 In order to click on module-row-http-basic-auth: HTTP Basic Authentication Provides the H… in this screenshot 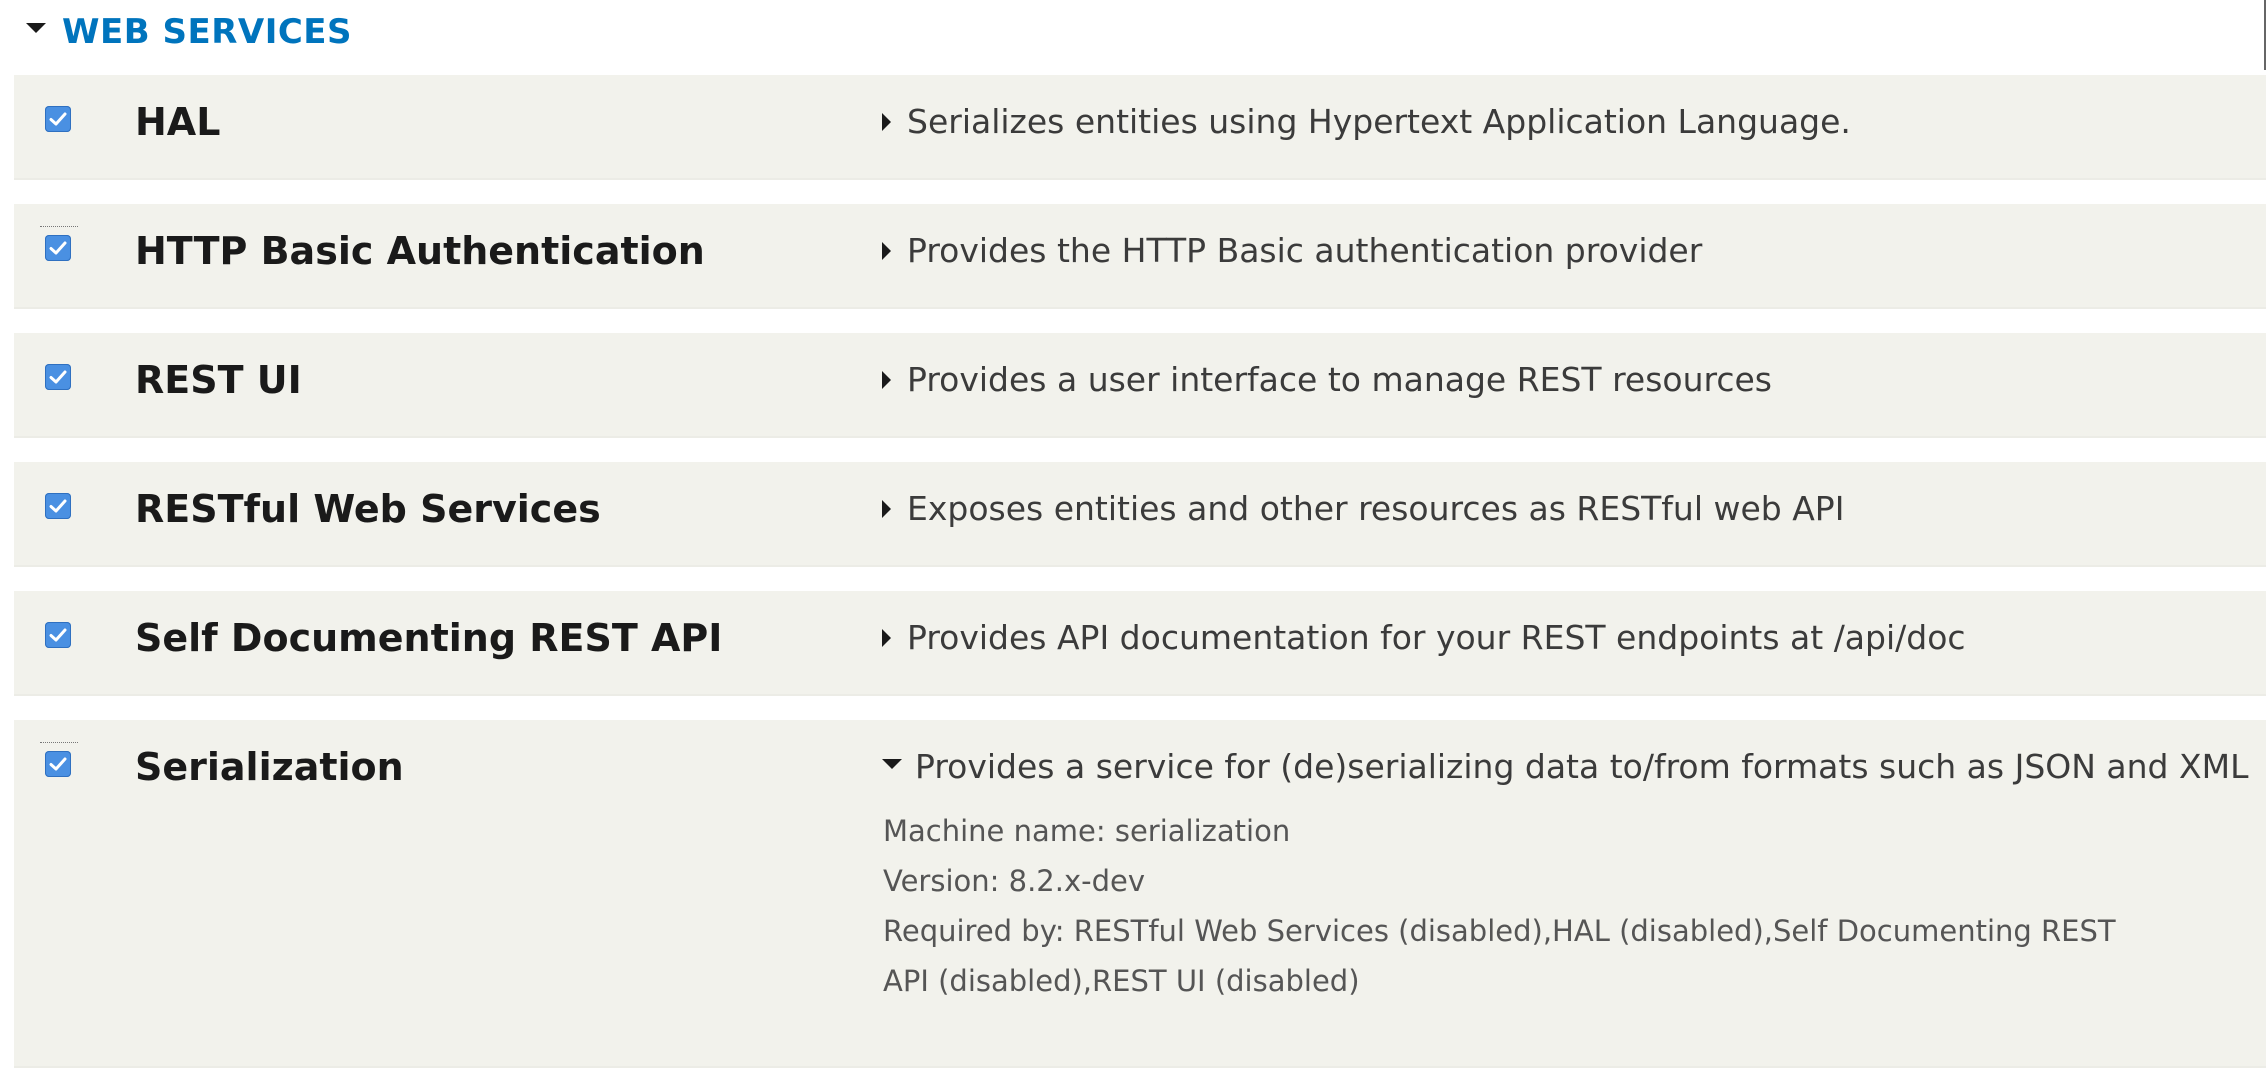, I will do `click(1140, 256)`.